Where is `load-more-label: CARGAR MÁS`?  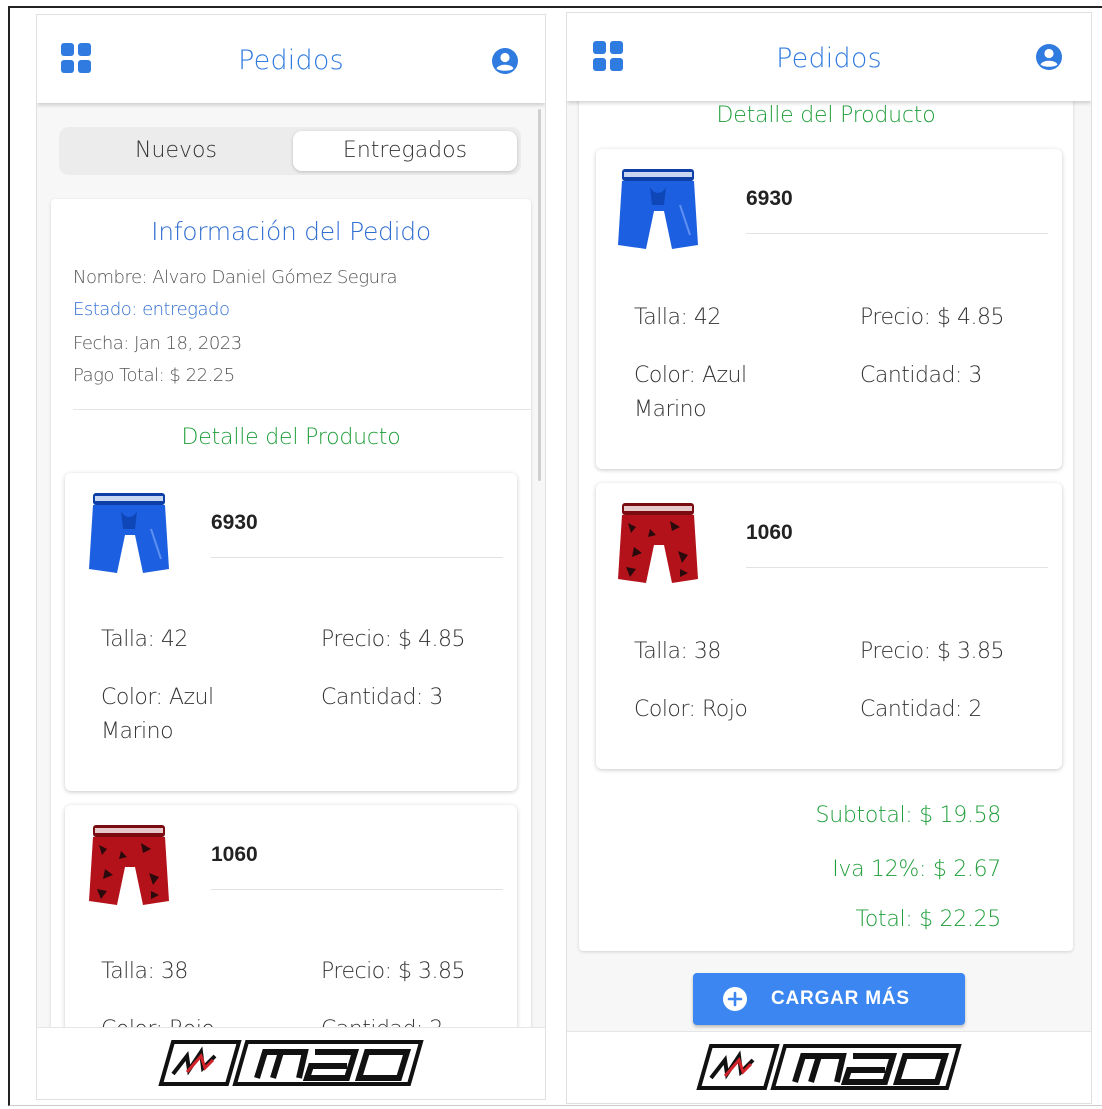 load-more-label: CARGAR MÁS is located at coordinates (840, 998).